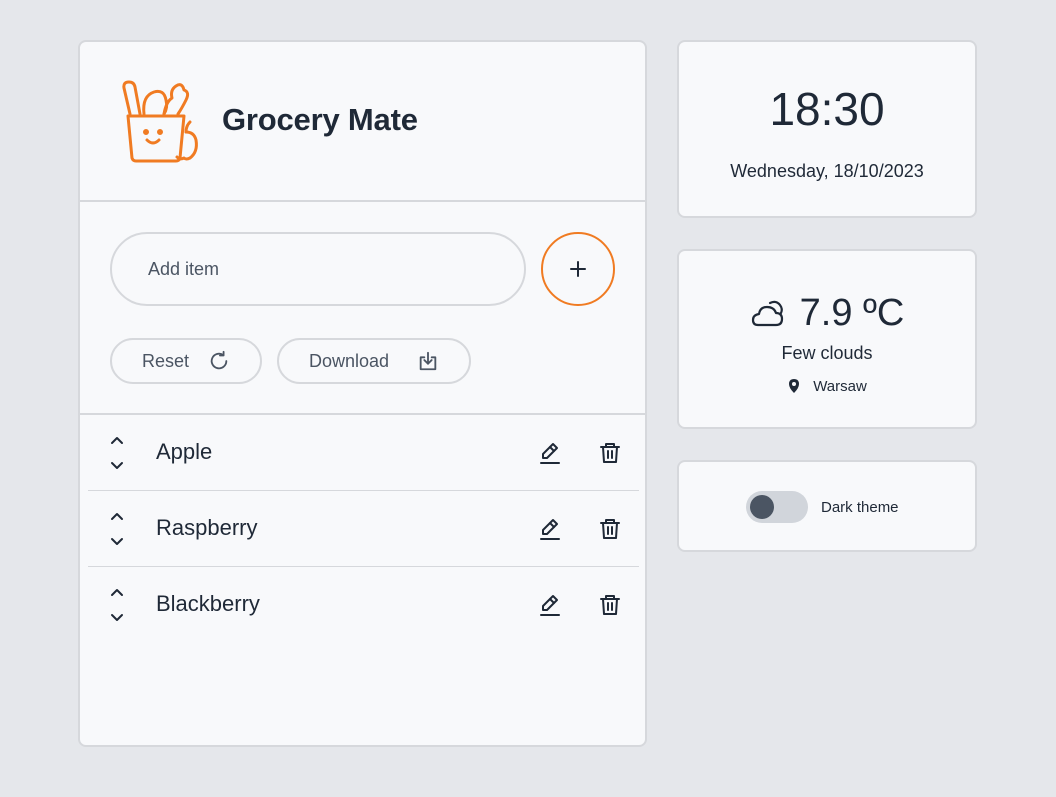 Image resolution: width=1056 pixels, height=797 pixels. I want to click on list-item: Raspberry, so click(363, 529).